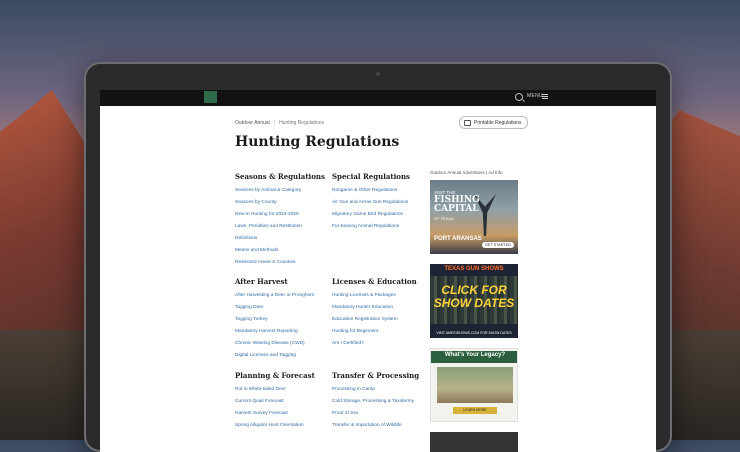  I want to click on link-transfer-importation: Transfer & Importation of Wildlife, so click(382, 428).